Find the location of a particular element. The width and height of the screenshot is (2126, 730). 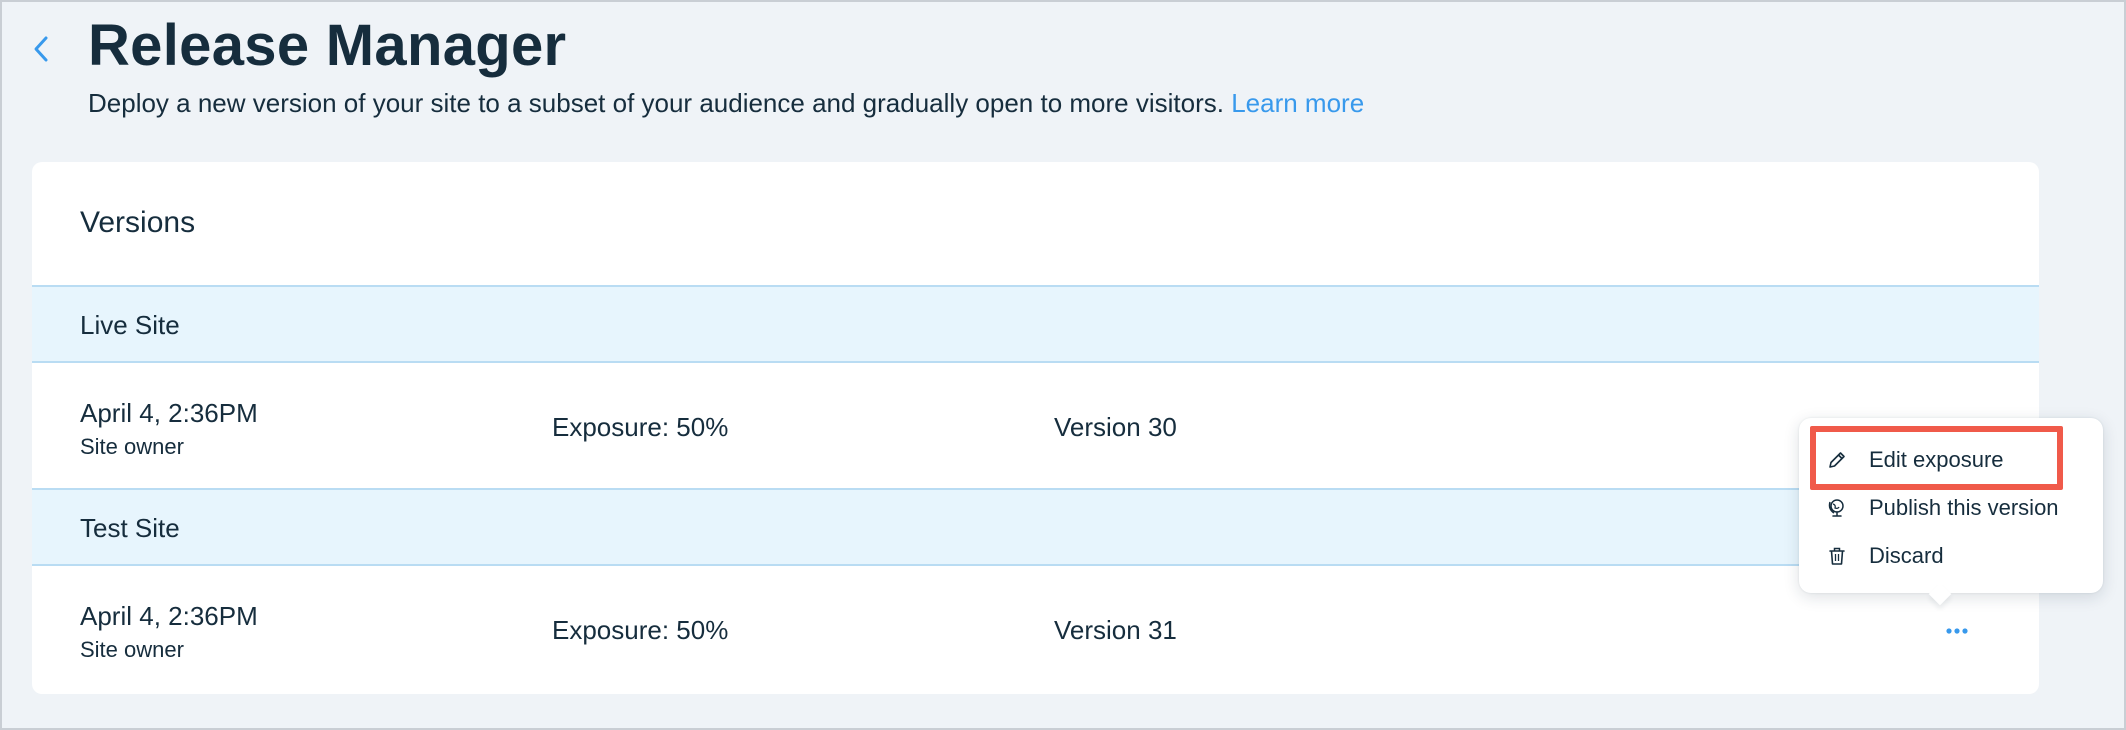

menu-item-edit-exposure: Edit exposure is located at coordinates (1951, 460).